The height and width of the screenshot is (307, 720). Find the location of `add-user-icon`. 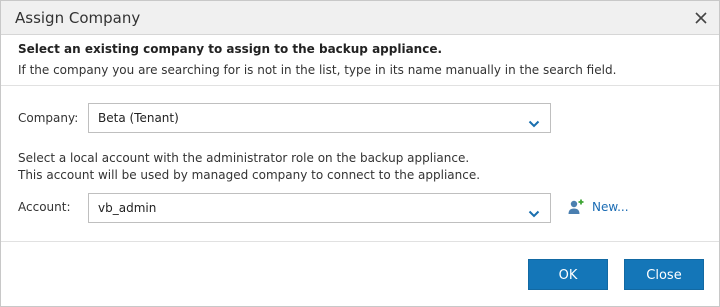

add-user-icon is located at coordinates (576, 207).